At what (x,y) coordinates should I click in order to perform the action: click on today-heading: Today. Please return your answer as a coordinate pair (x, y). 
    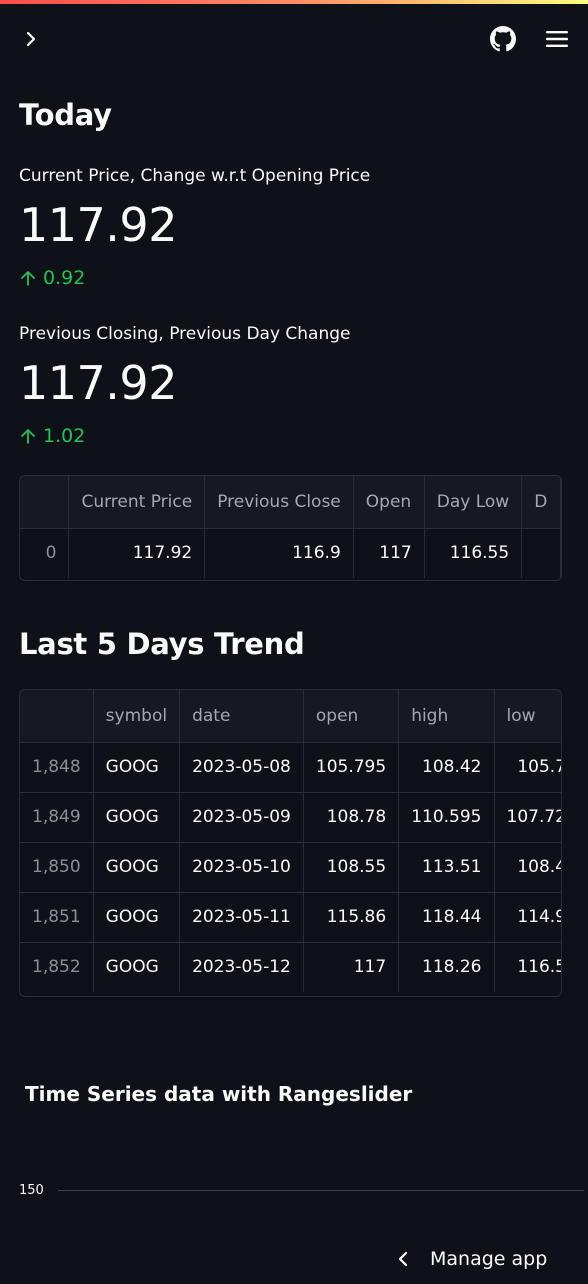
    Looking at the image, I should click on (65, 115).